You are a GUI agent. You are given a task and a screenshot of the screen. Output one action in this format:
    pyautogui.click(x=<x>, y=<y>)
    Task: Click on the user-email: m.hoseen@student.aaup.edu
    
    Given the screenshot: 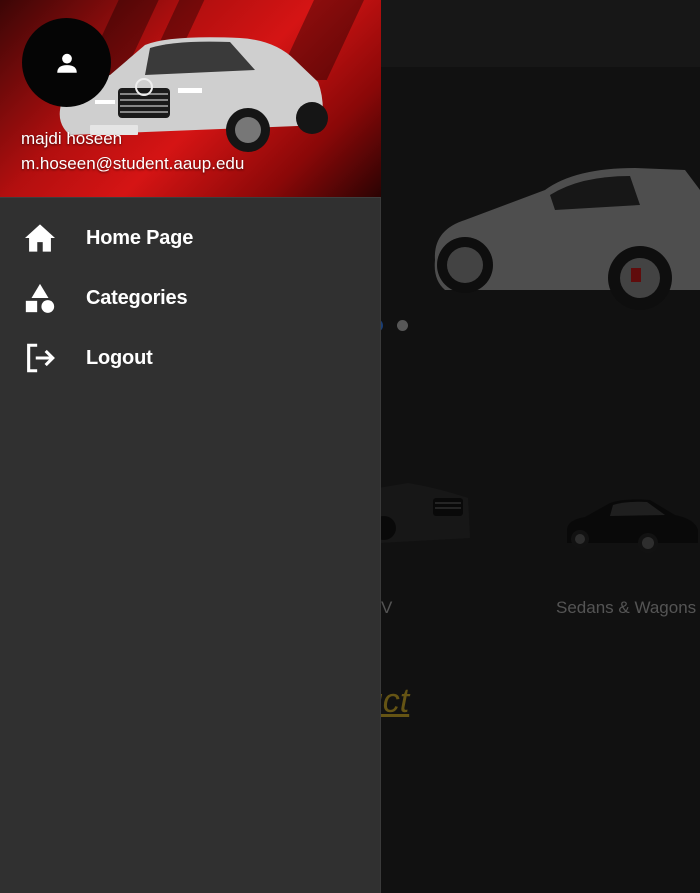 What is the action you would take?
    pyautogui.click(x=133, y=163)
    